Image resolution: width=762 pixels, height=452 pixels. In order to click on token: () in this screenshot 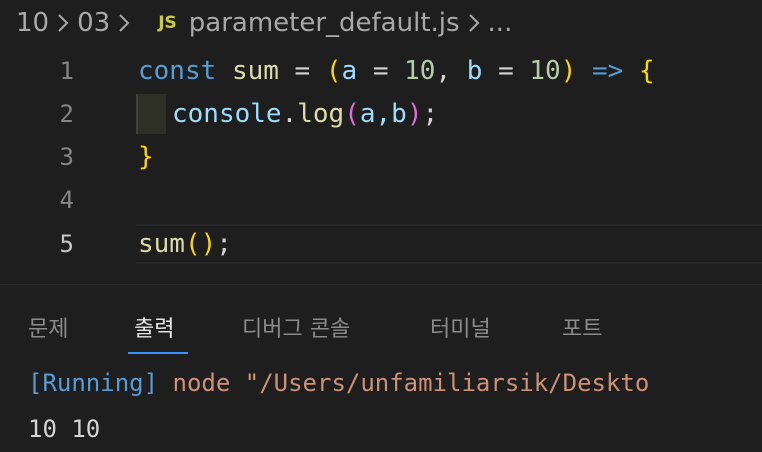, I will do `click(200, 243)`.